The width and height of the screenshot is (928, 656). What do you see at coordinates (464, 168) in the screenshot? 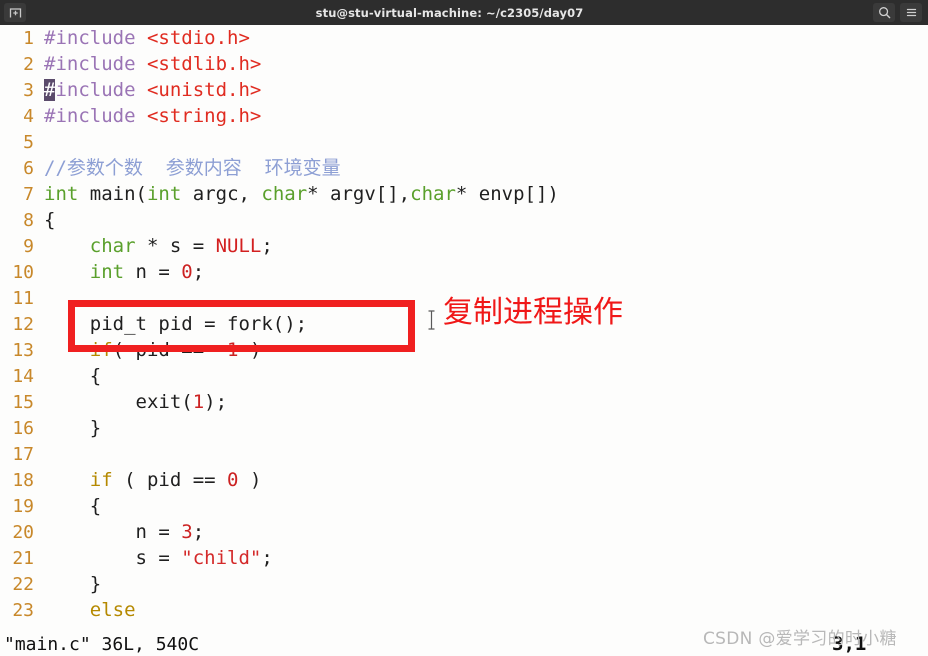
I see `code-line: 6 //参数个数 参数内容 环境变量` at bounding box center [464, 168].